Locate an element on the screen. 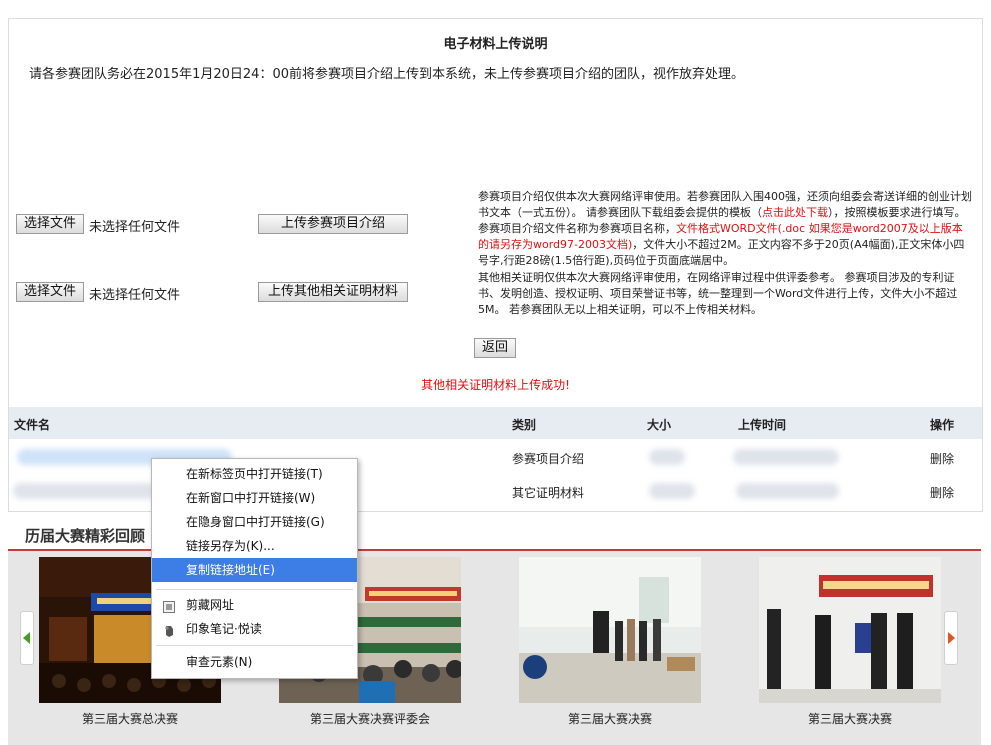  header-upload-time: 上传时间 is located at coordinates (762, 425).